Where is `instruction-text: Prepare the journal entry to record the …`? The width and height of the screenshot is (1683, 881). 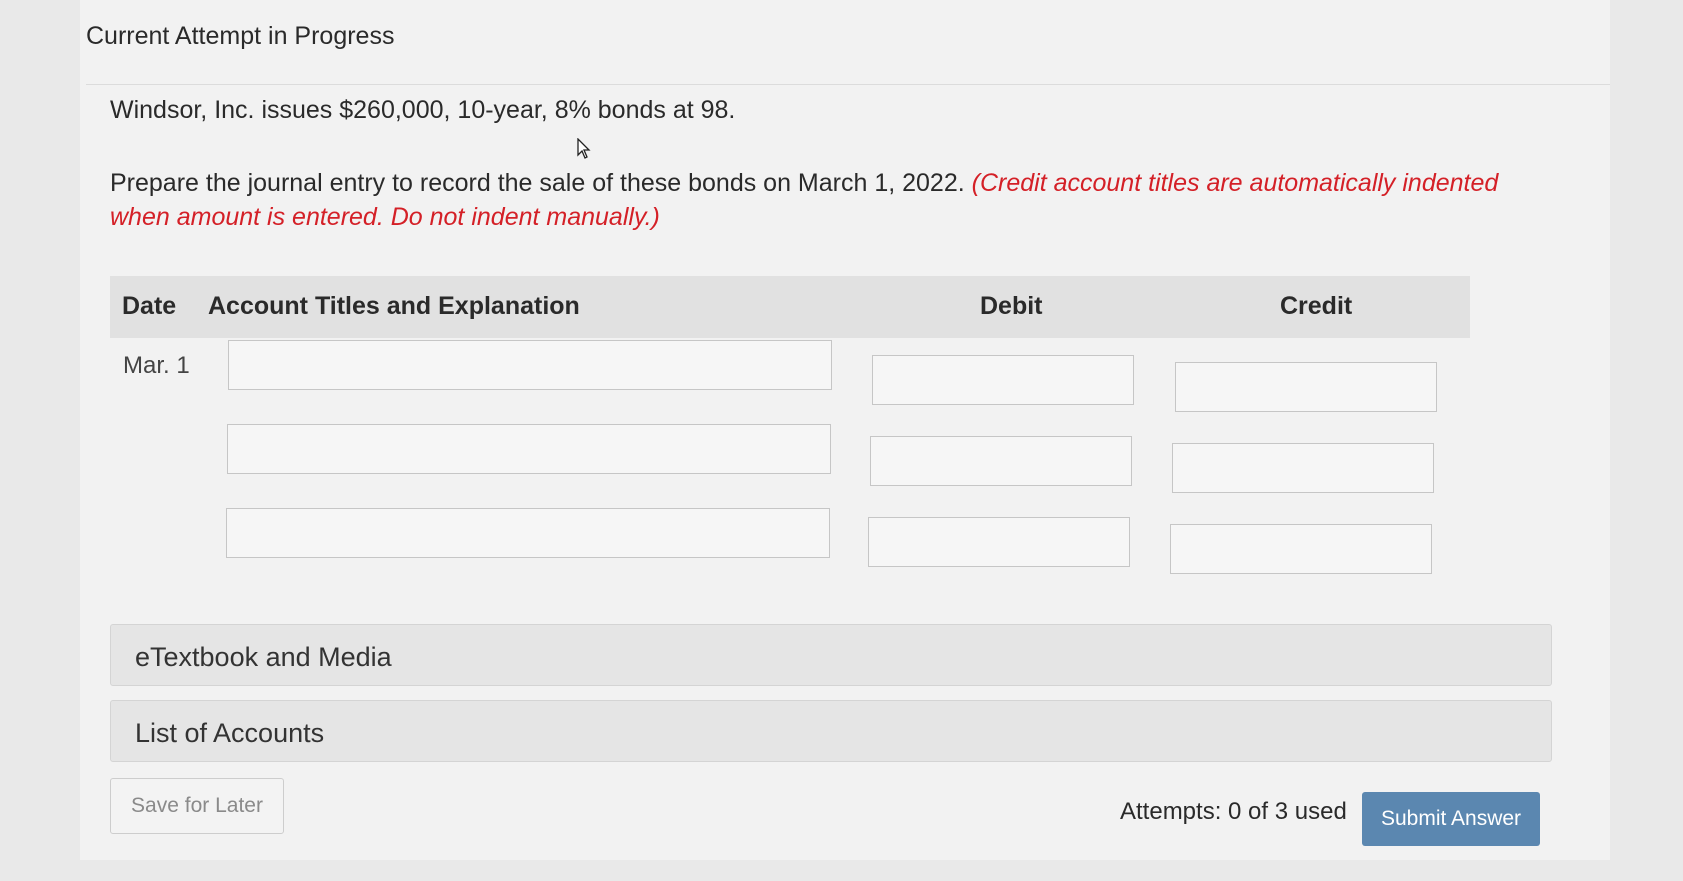 instruction-text: Prepare the journal entry to record the … is located at coordinates (537, 183).